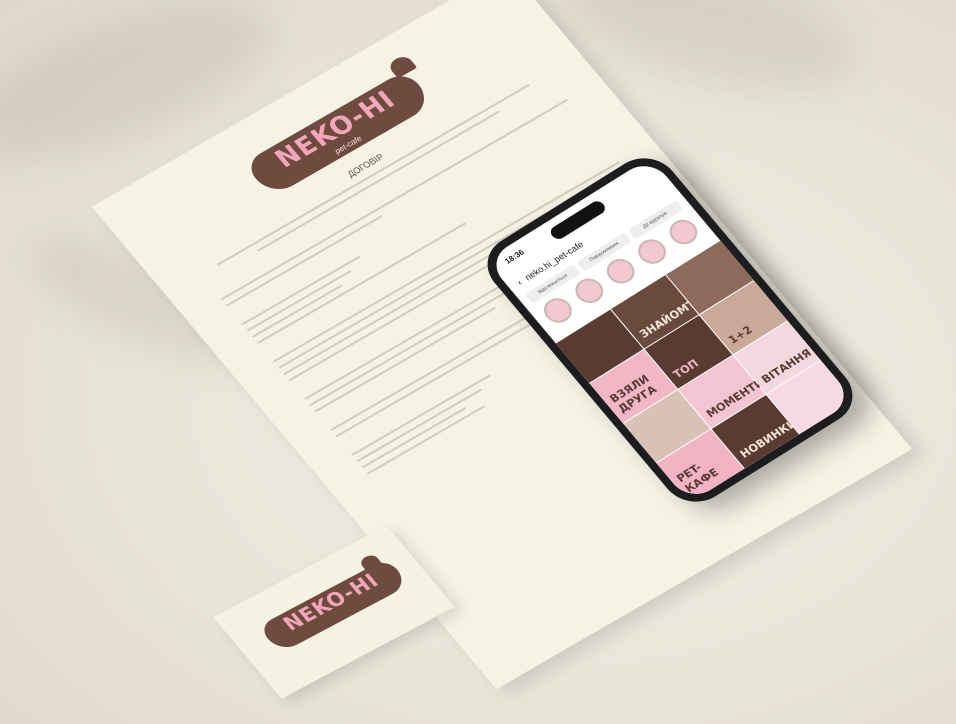 This screenshot has width=956, height=724. What do you see at coordinates (414, 437) in the screenshot?
I see `text-line` at bounding box center [414, 437].